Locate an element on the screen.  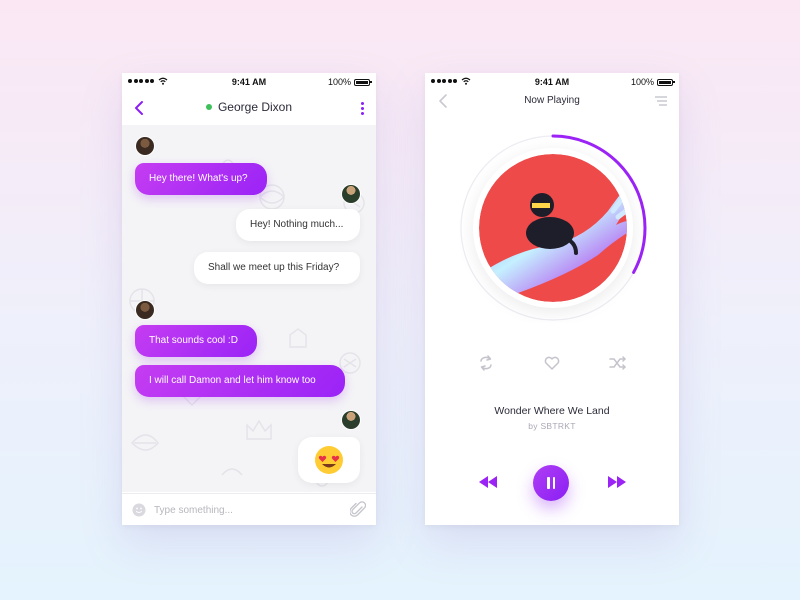
contact-title: George Dixon is located at coordinates (249, 107).